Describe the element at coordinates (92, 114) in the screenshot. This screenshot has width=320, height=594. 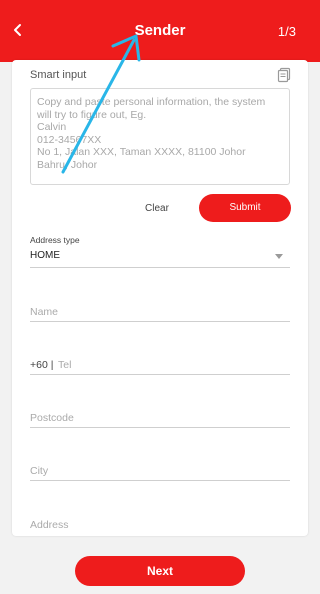
I see `placeholder-line: will try to figure out, Eg.` at that location.